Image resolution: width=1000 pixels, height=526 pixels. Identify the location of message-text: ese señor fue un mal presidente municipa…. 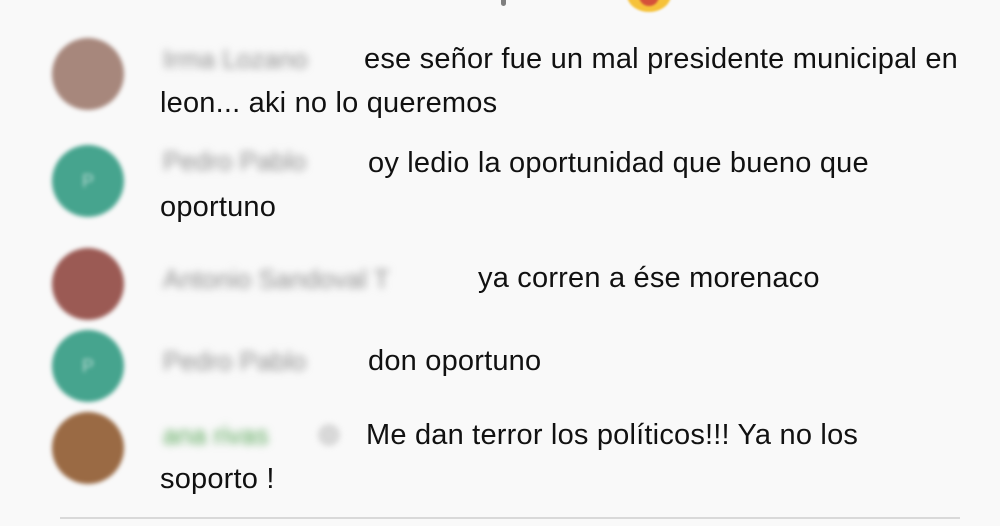
(559, 81).